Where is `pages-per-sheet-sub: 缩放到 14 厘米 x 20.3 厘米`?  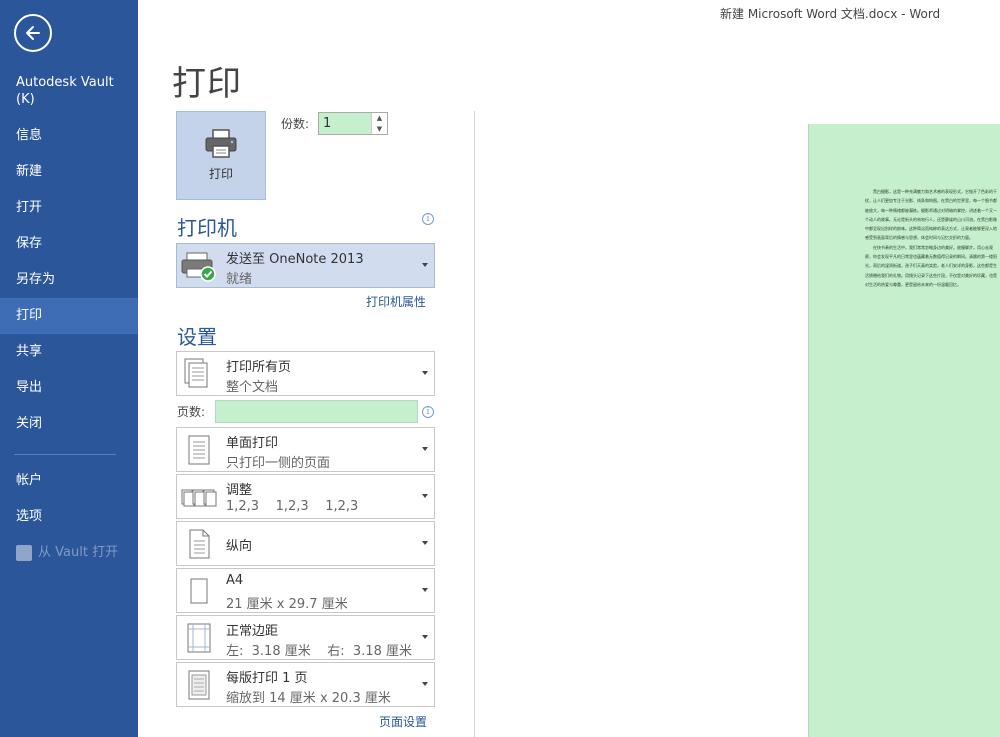
pages-per-sheet-sub: 缩放到 14 厘米 x 20.3 厘米 is located at coordinates (308, 698).